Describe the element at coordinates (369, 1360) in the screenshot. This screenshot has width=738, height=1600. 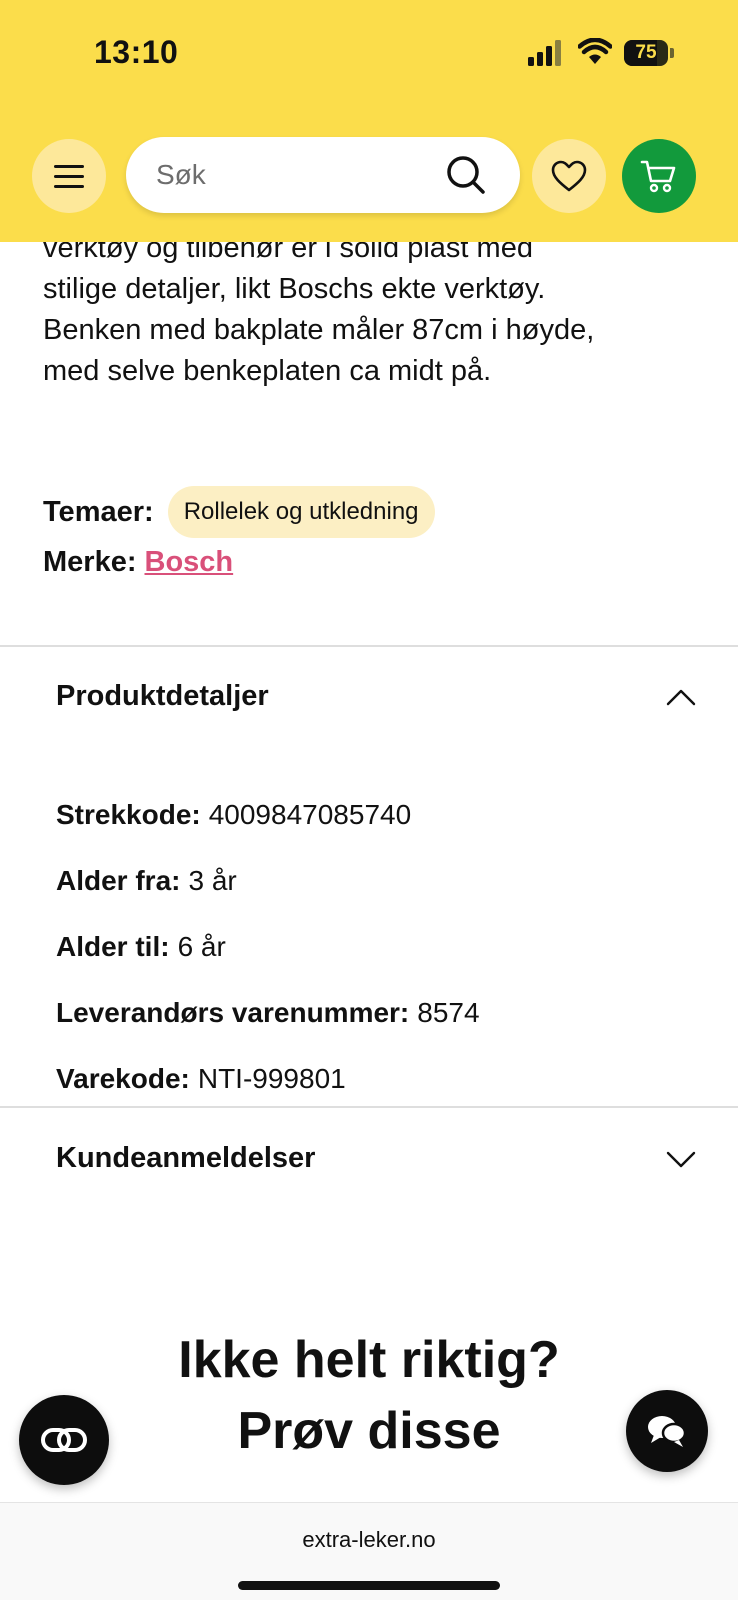
I see `suggestions-line-1: Ikke helt riktig?` at that location.